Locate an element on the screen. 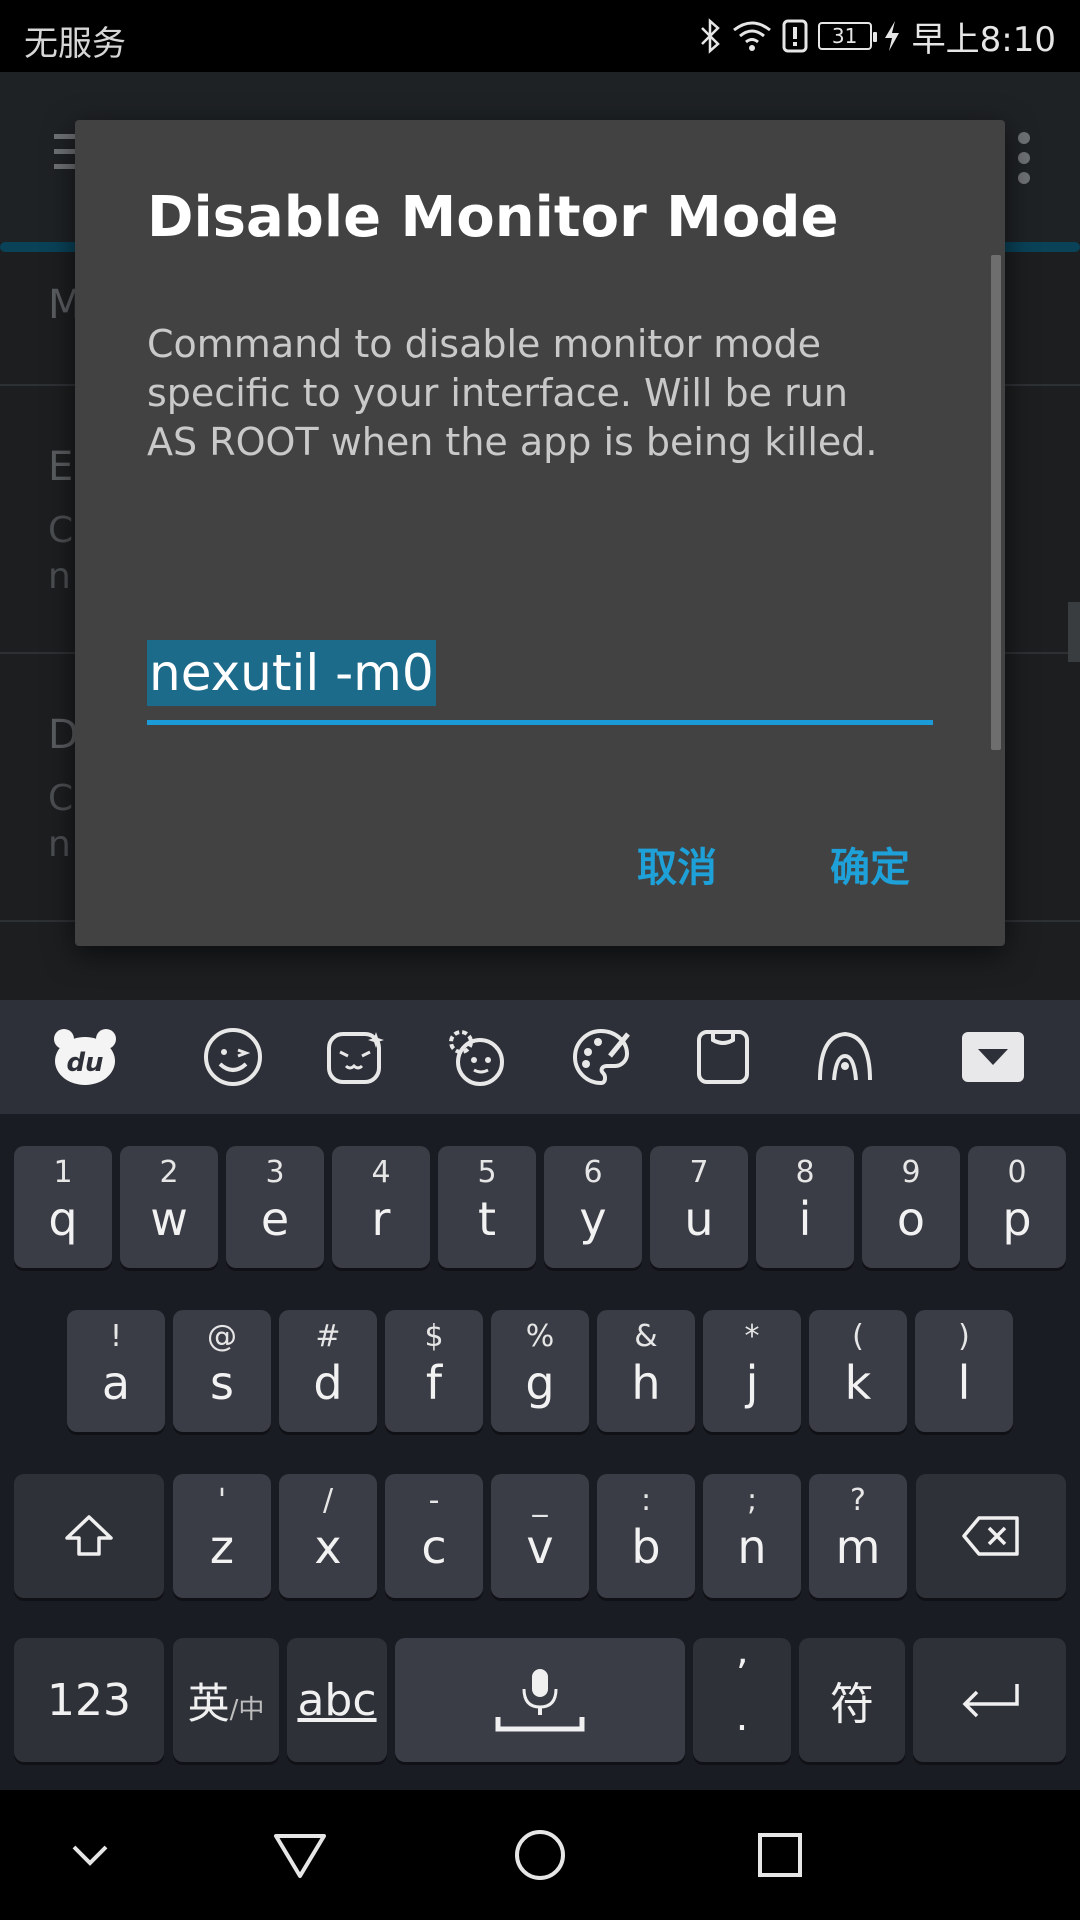 This screenshot has width=1080, height=1920. key-hint: 8 is located at coordinates (805, 1172).